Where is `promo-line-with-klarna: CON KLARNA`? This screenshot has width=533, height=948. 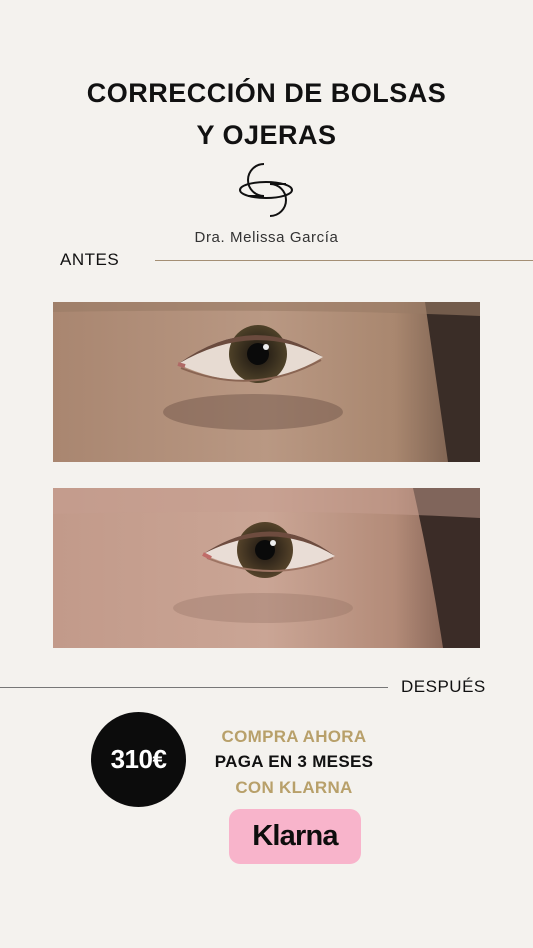
promo-line-with-klarna: CON KLARNA is located at coordinates (294, 787).